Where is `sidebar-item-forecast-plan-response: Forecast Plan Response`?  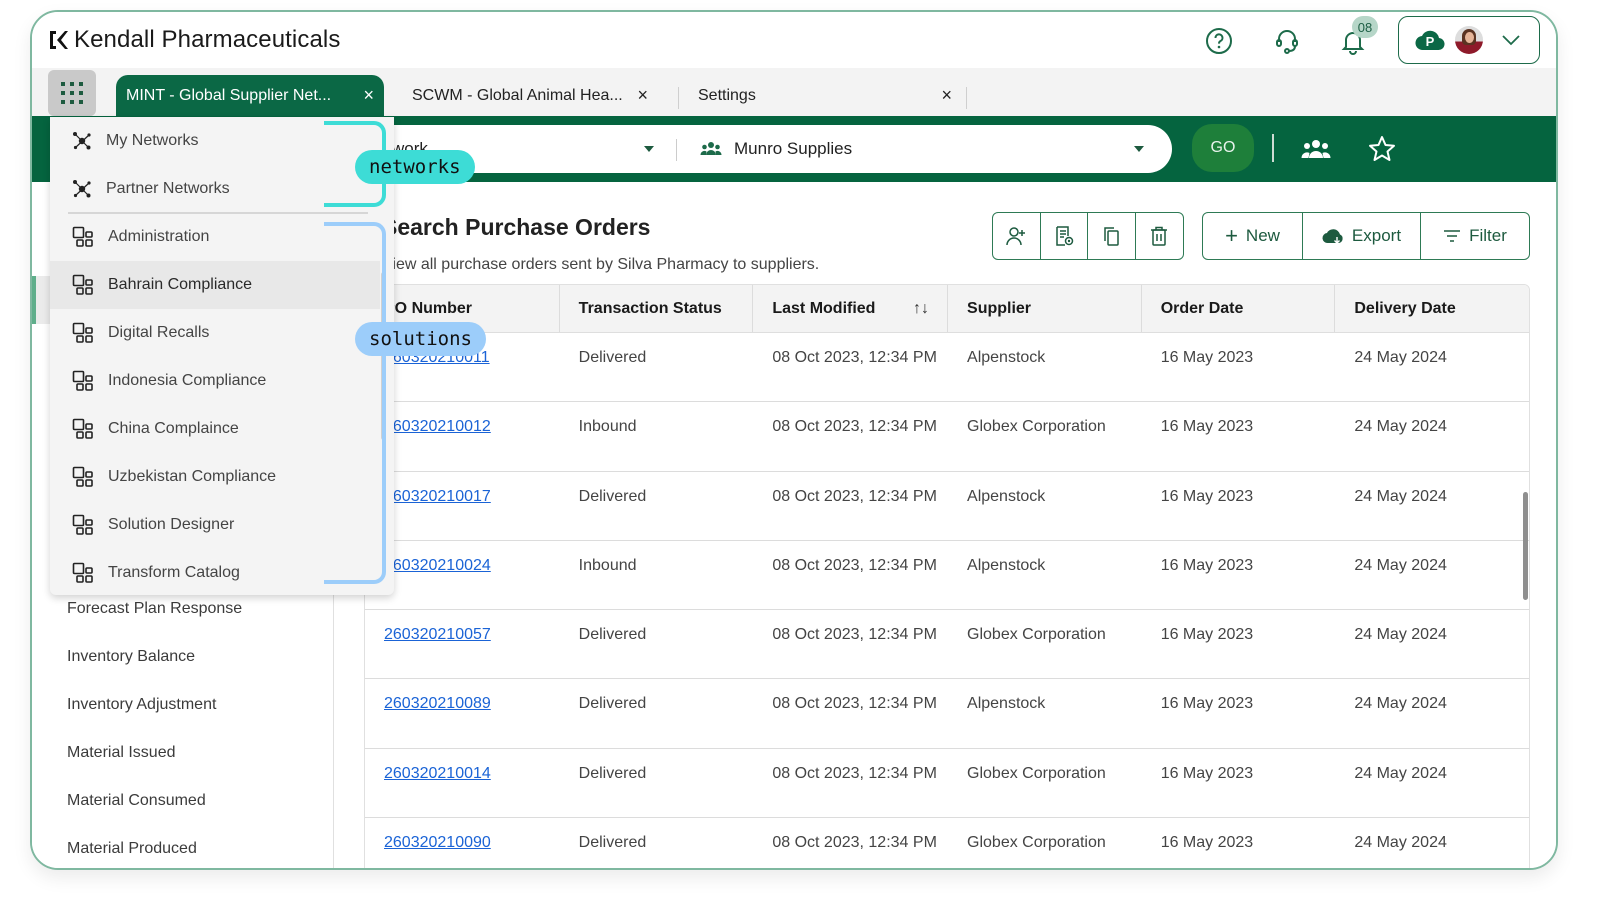
sidebar-item-forecast-plan-response: Forecast Plan Response is located at coordinates (154, 609).